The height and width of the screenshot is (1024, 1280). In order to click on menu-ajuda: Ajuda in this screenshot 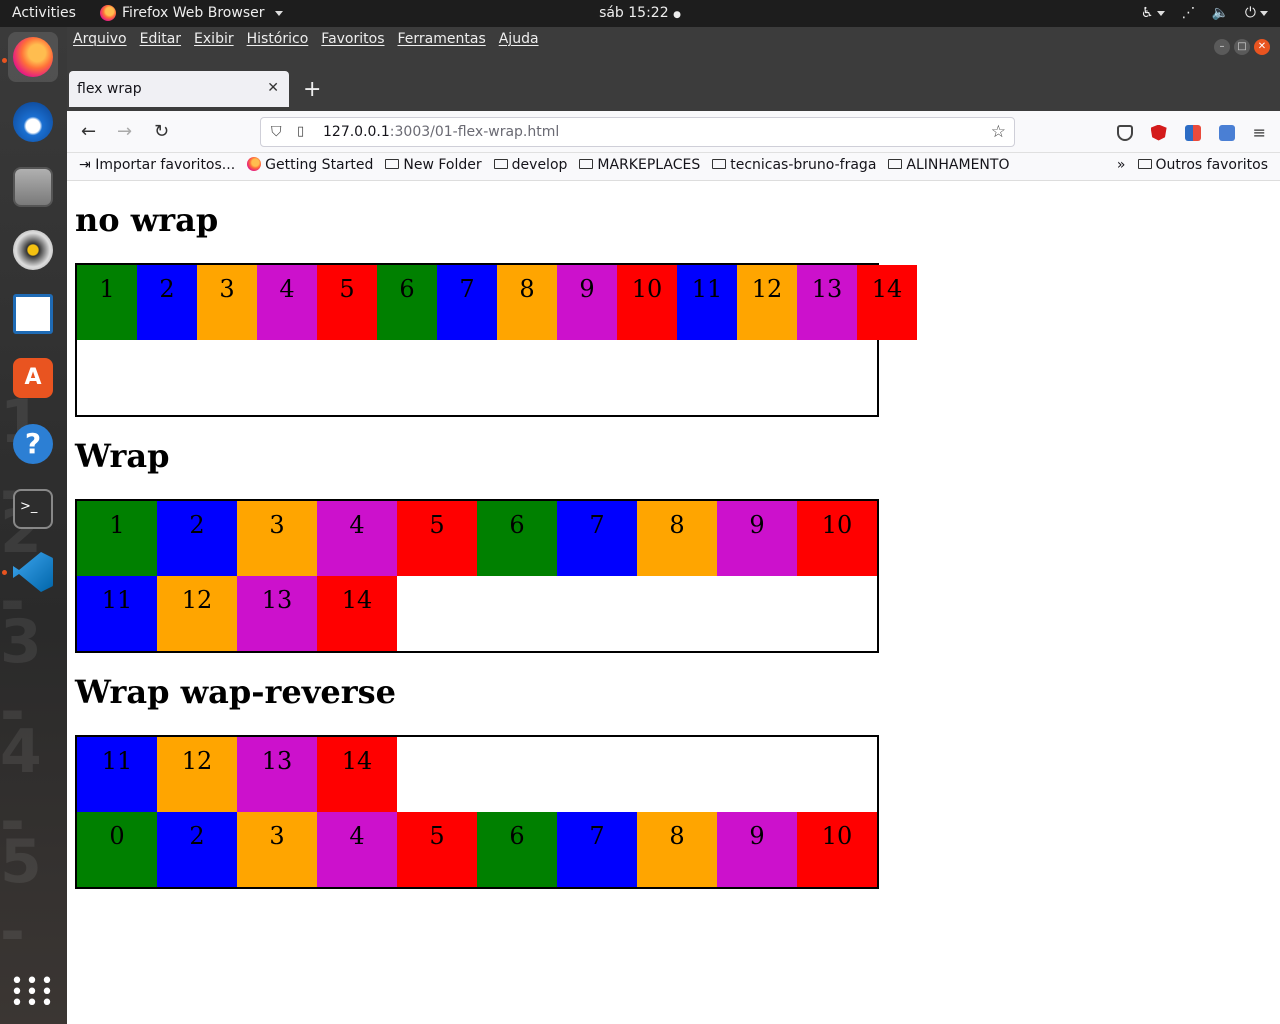, I will do `click(519, 39)`.